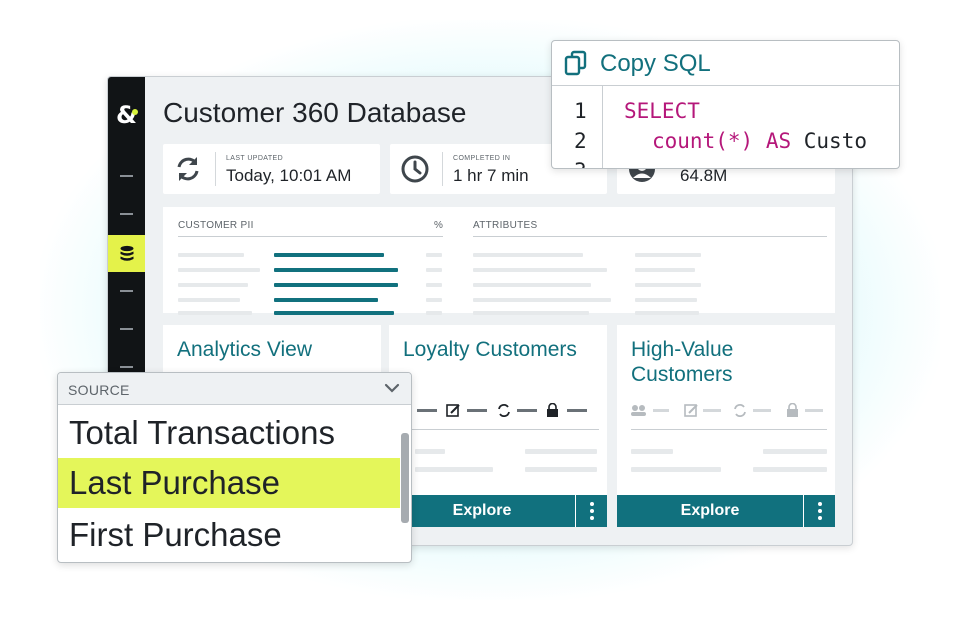  Describe the element at coordinates (315, 112) in the screenshot. I see `page-title: Customer 360 Database` at that location.